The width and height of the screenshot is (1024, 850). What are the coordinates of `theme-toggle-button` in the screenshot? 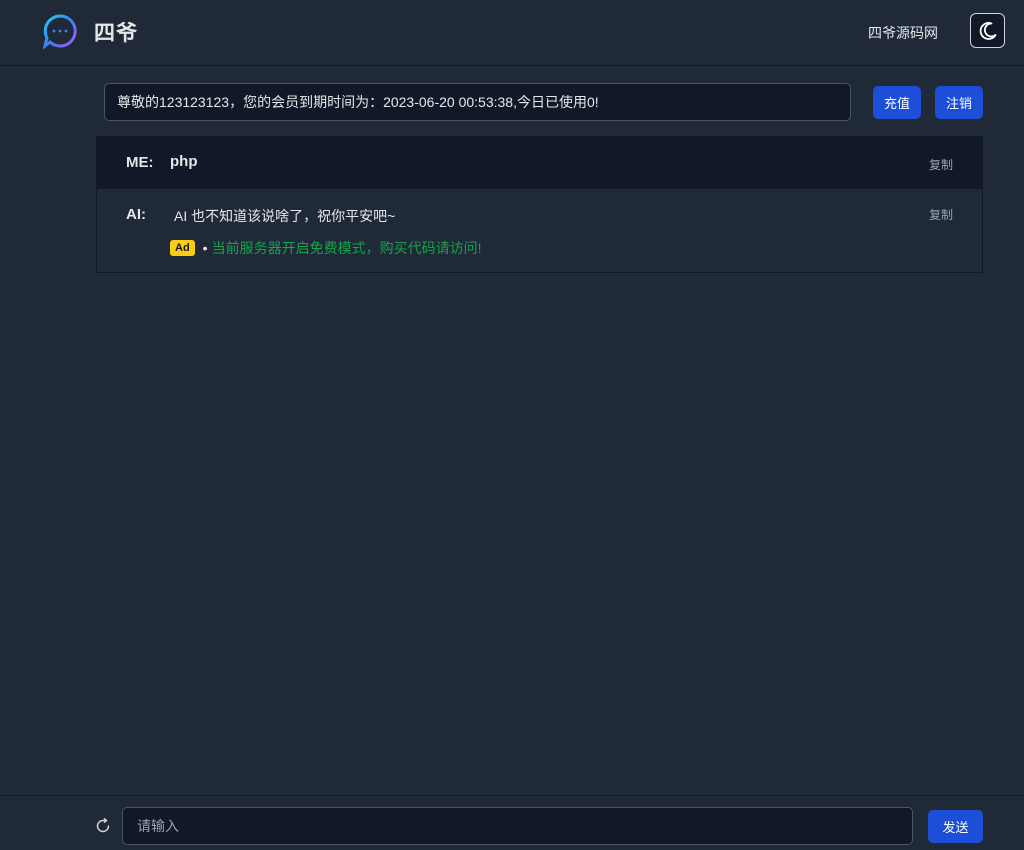 It's located at (987, 30).